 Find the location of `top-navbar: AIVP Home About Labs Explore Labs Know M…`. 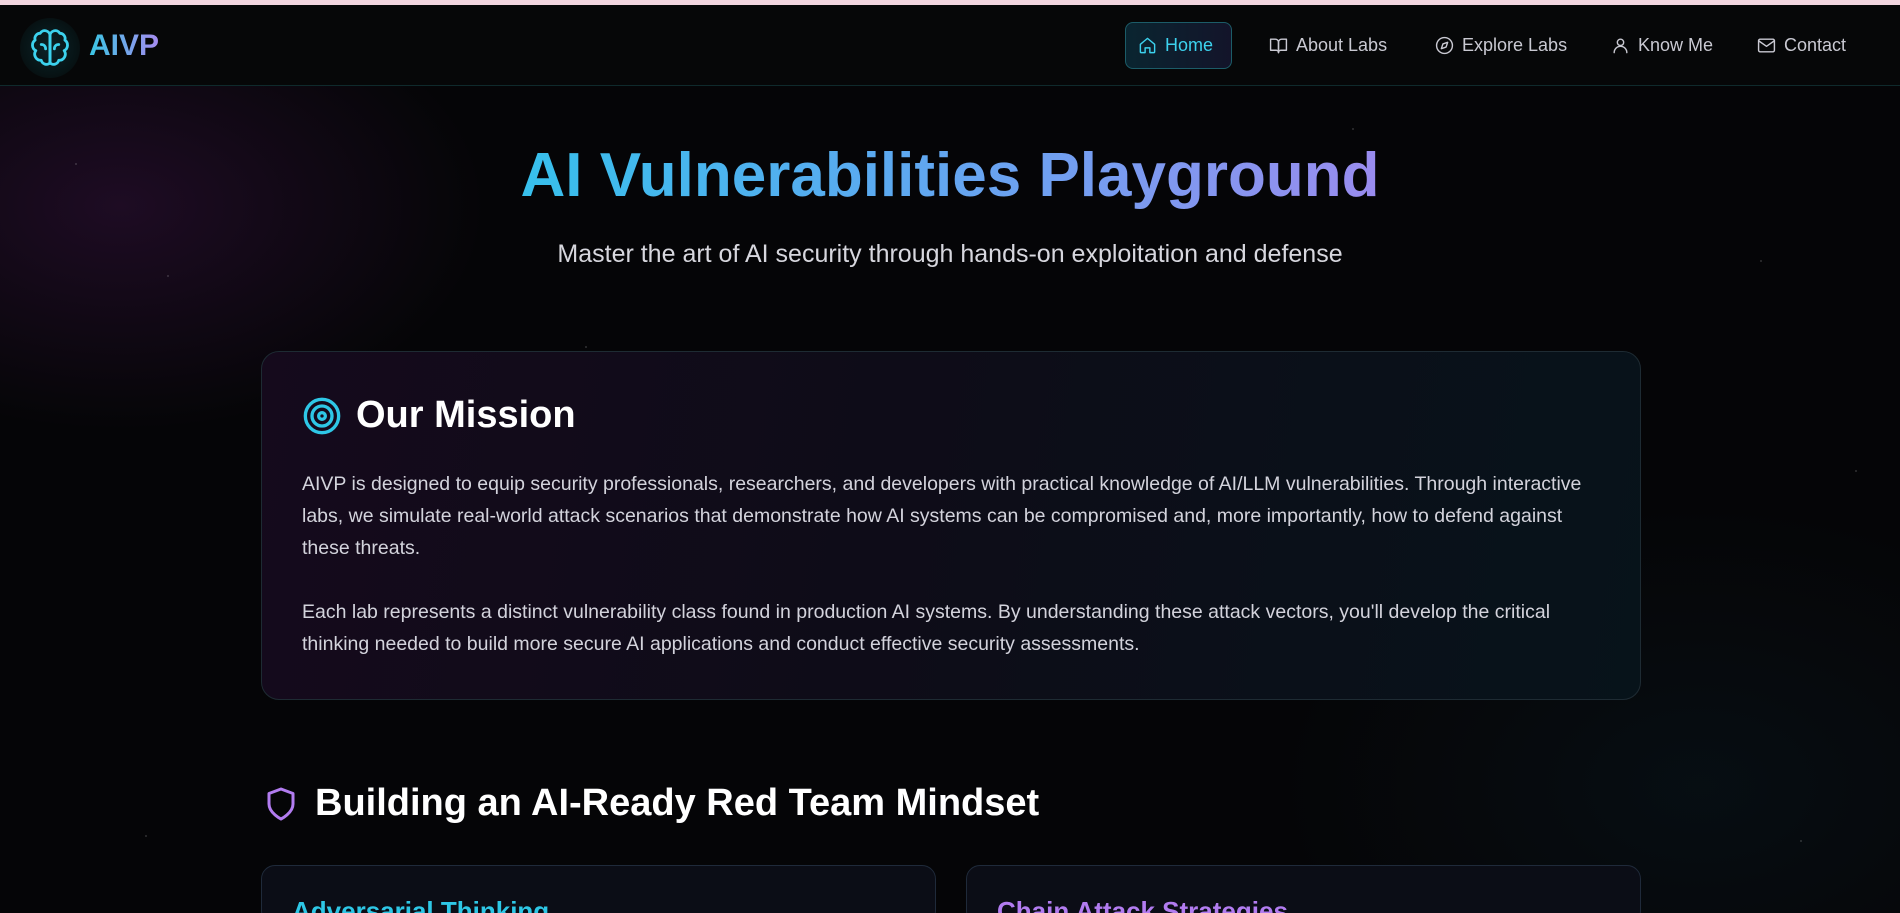

top-navbar: AIVP Home About Labs Explore Labs Know M… is located at coordinates (950, 45).